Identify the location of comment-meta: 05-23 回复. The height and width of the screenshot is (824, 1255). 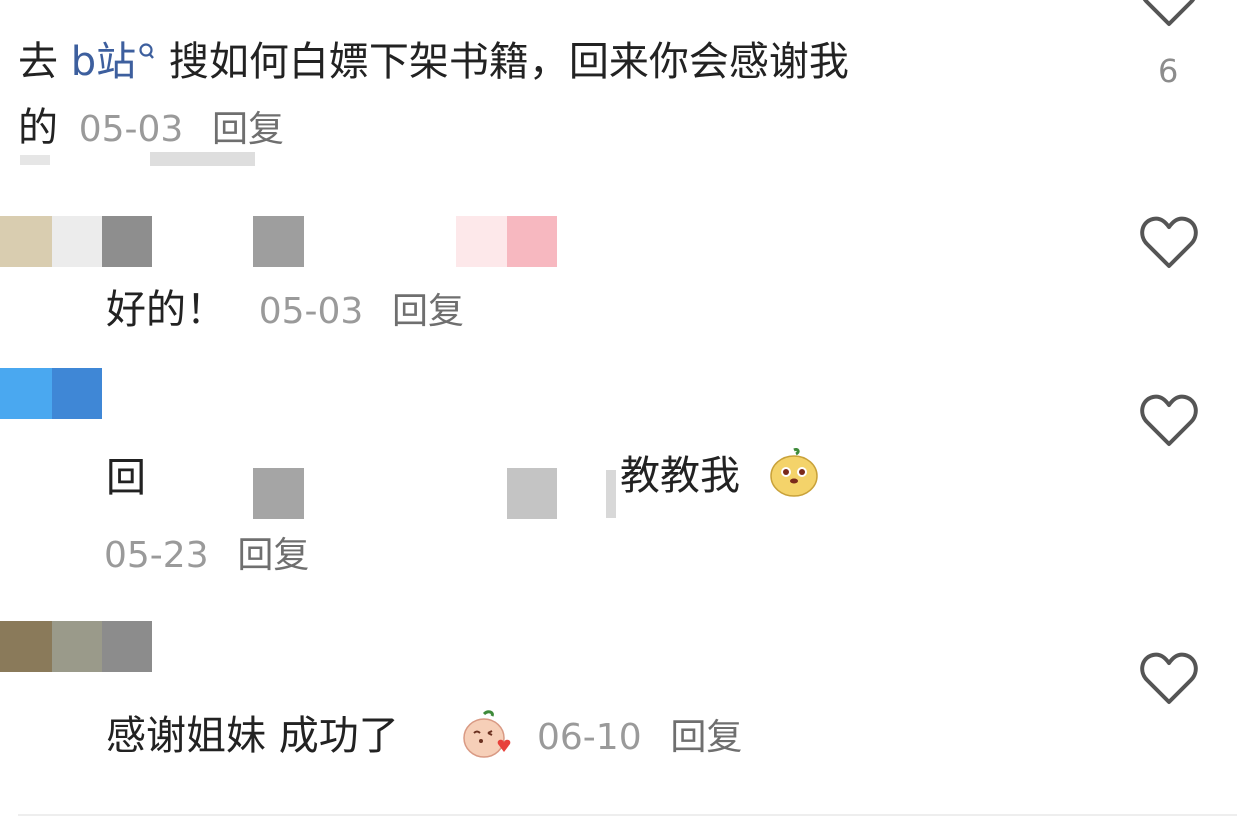
(206, 554).